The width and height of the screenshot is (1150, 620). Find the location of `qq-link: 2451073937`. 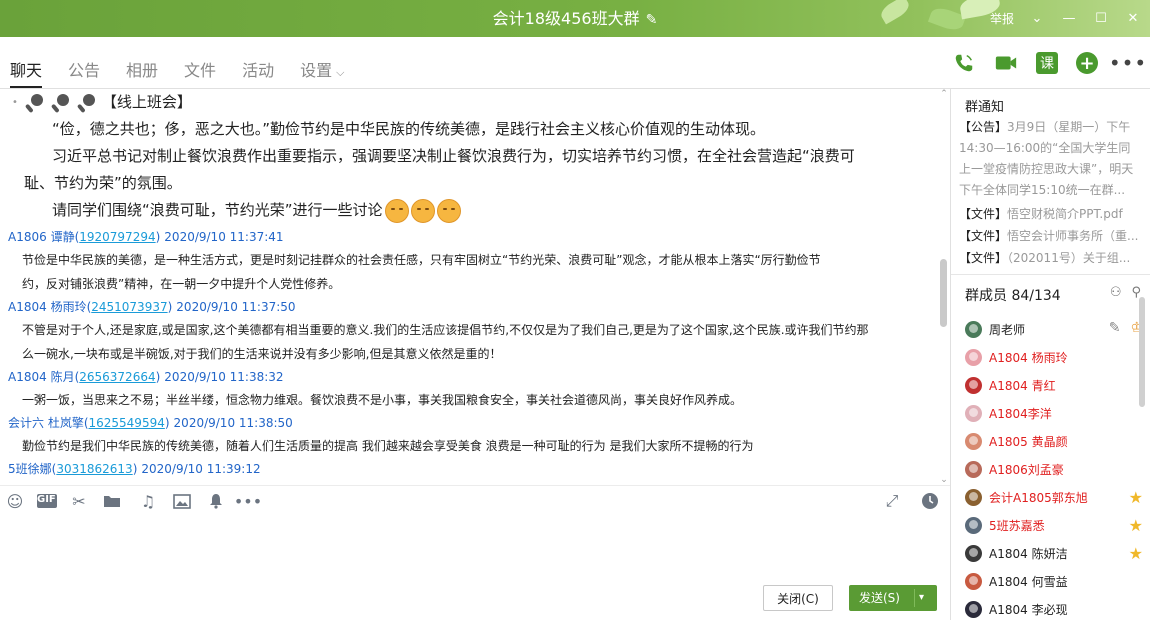

qq-link: 2451073937 is located at coordinates (129, 307).